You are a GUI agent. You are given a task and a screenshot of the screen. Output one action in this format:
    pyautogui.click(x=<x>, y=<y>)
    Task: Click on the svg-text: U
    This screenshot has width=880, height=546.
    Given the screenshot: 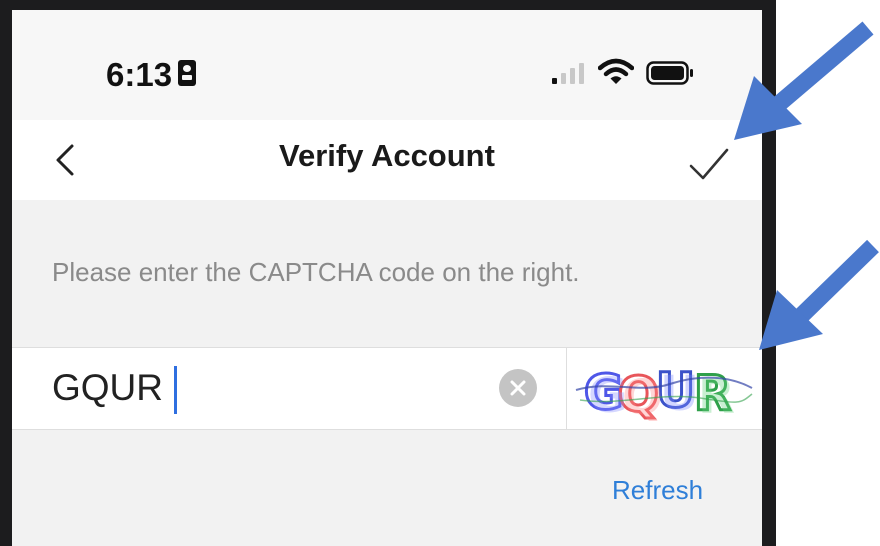 What is the action you would take?
    pyautogui.click(x=679, y=394)
    